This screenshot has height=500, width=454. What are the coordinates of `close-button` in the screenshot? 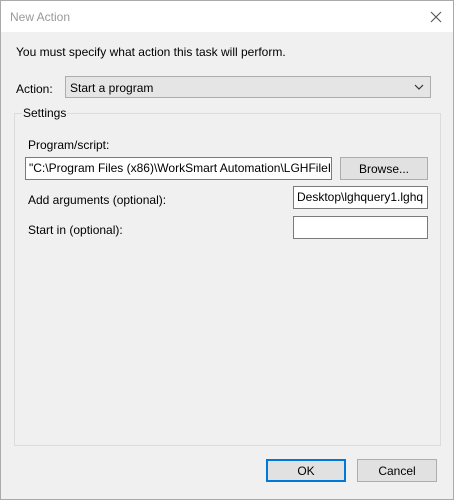 It's located at (436, 16).